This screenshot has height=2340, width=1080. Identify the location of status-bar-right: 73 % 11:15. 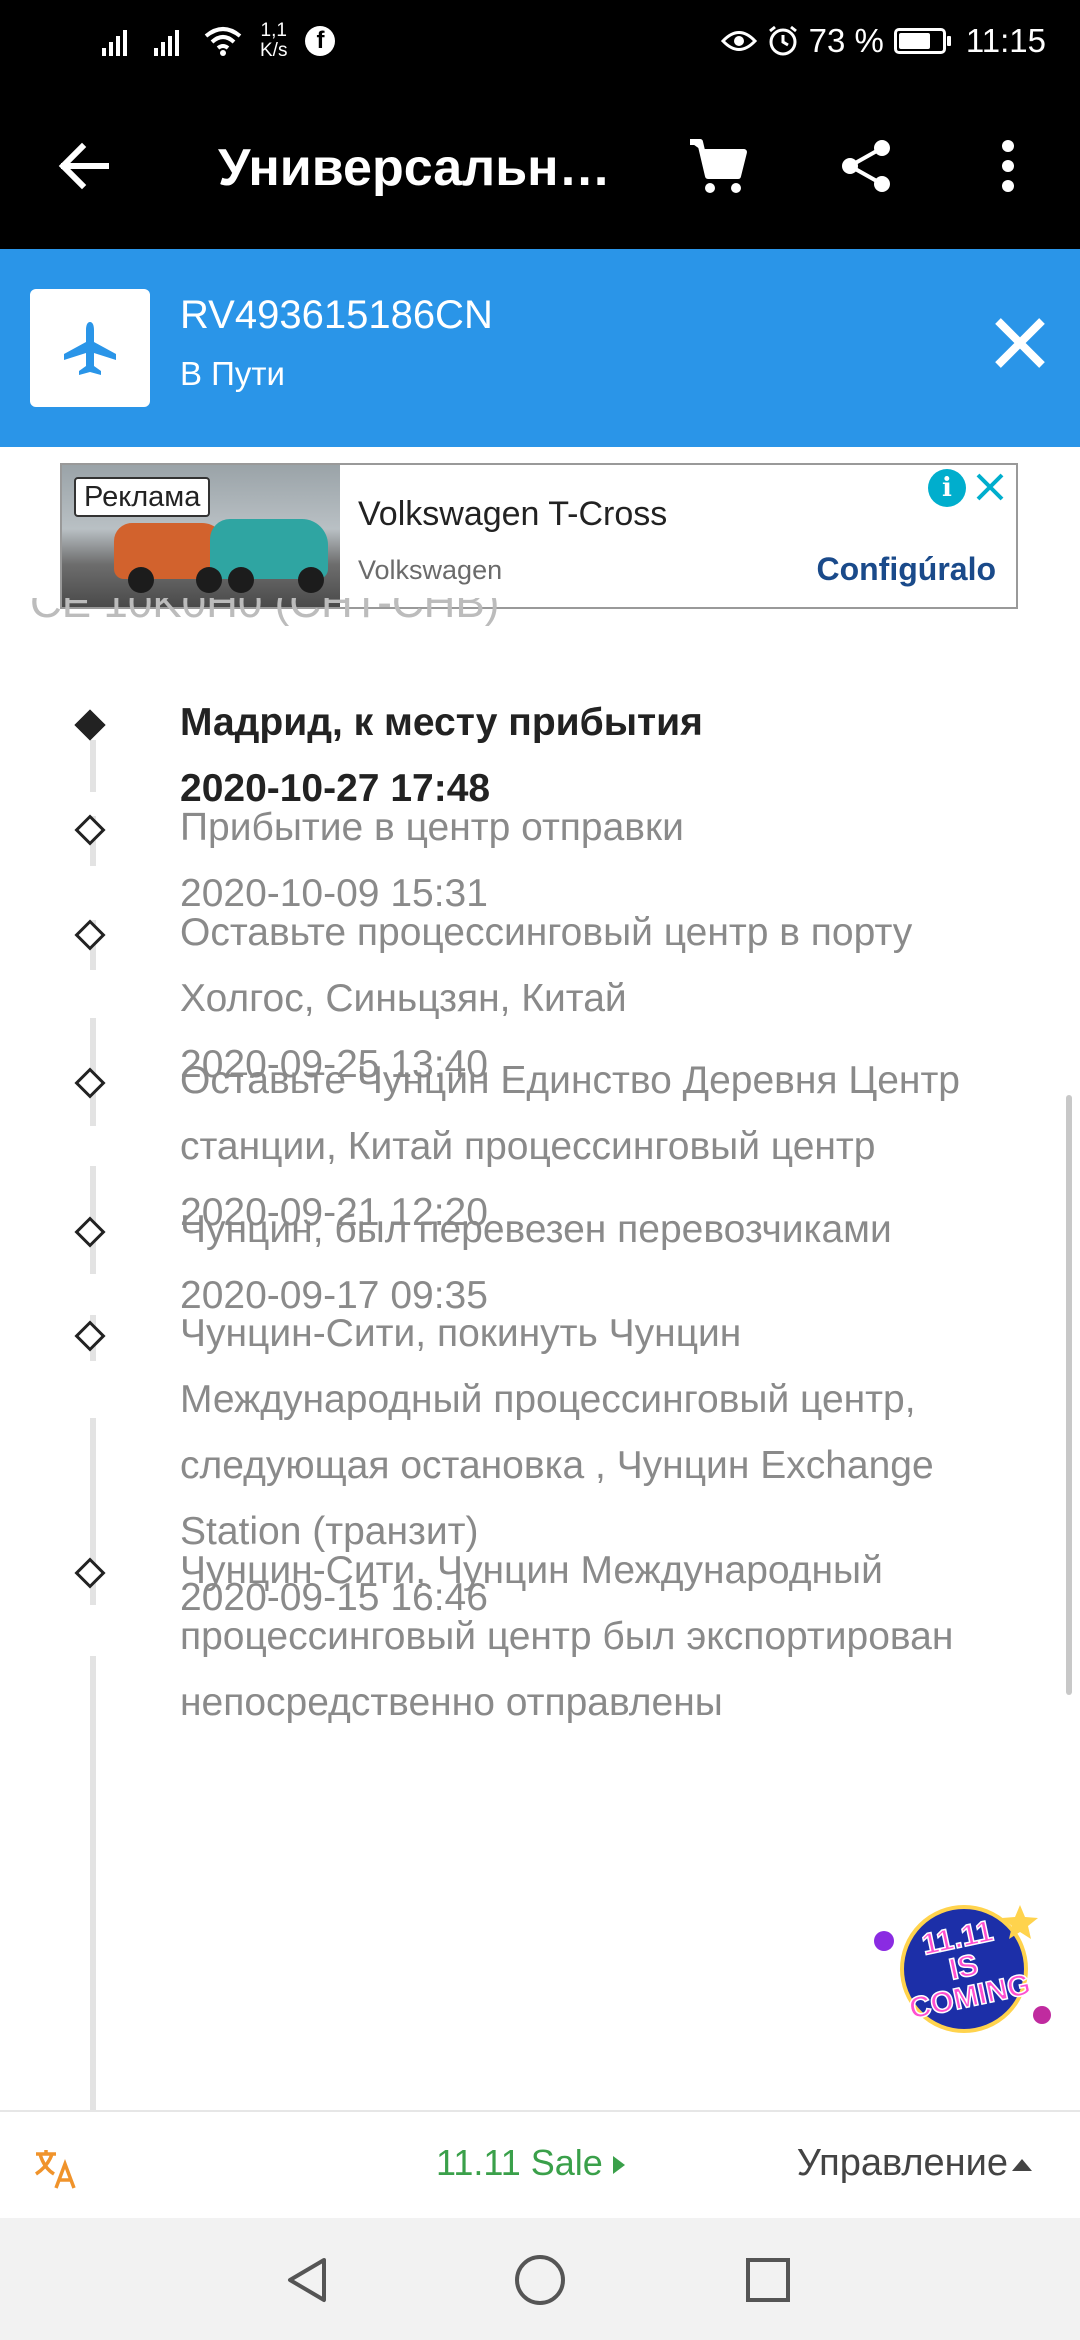
(883, 41).